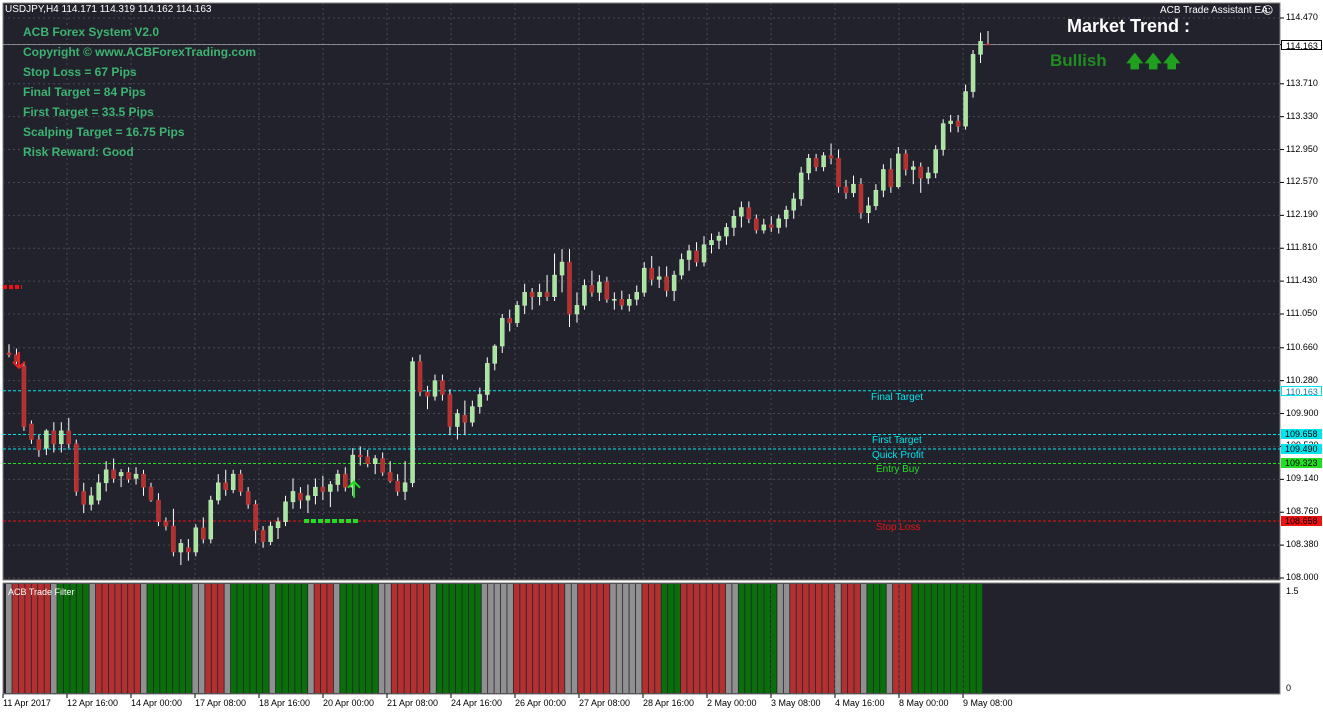  What do you see at coordinates (605, 703) in the screenshot?
I see `time-axis-label: 27 Apr 08:00` at bounding box center [605, 703].